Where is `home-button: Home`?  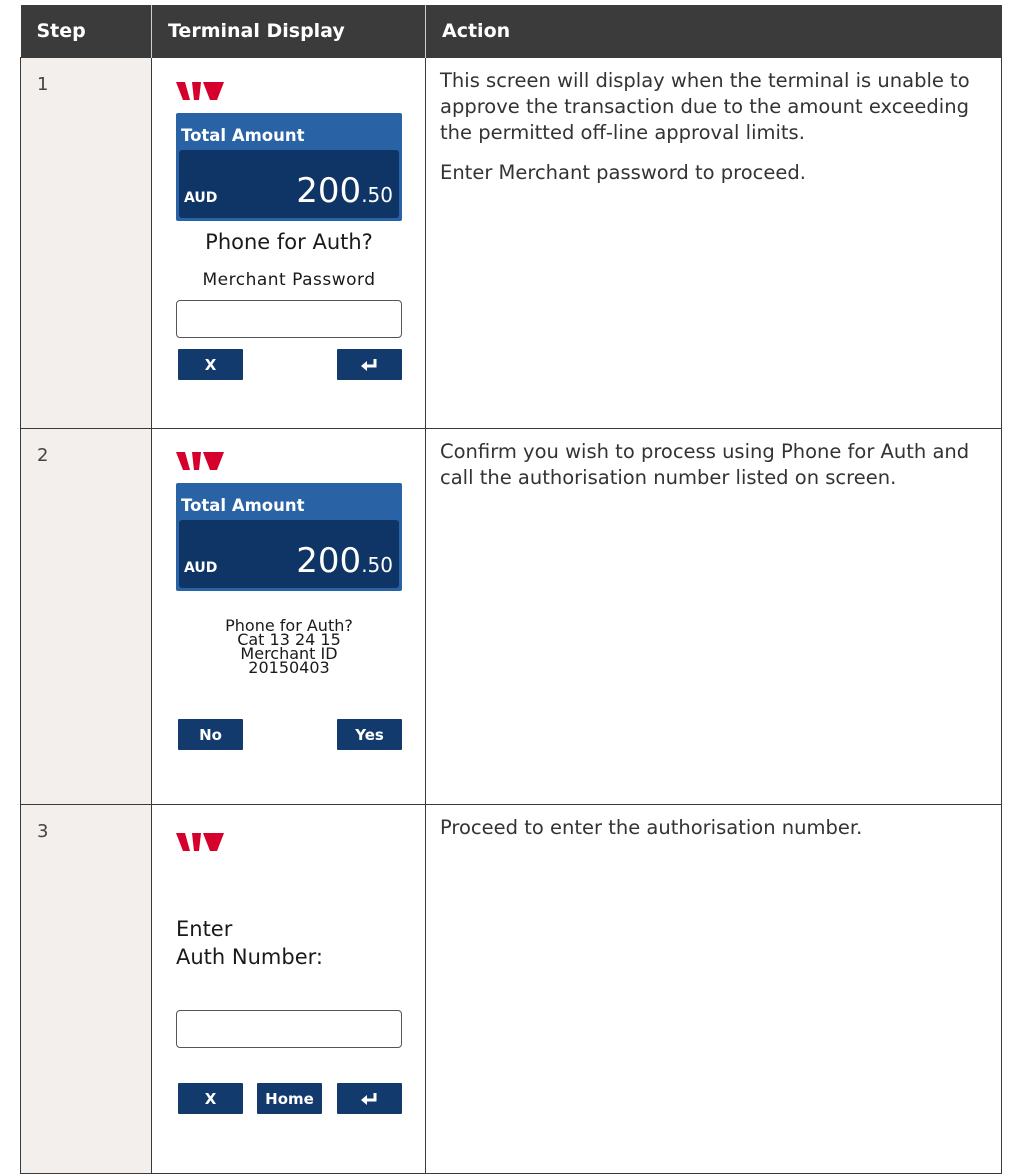 home-button: Home is located at coordinates (289, 1098).